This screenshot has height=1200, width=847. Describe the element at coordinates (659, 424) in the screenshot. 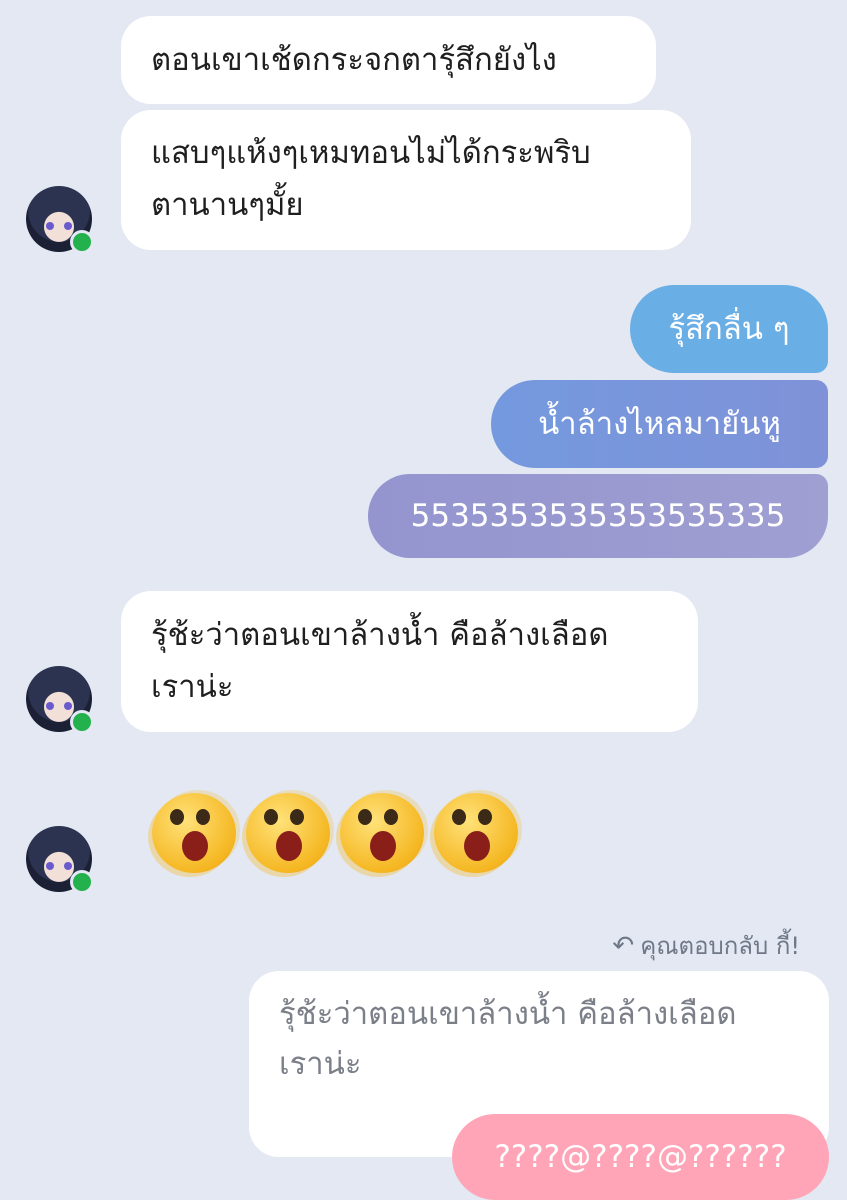

I see `outgoing-message: น้ำล้างไหลมายันหู` at that location.